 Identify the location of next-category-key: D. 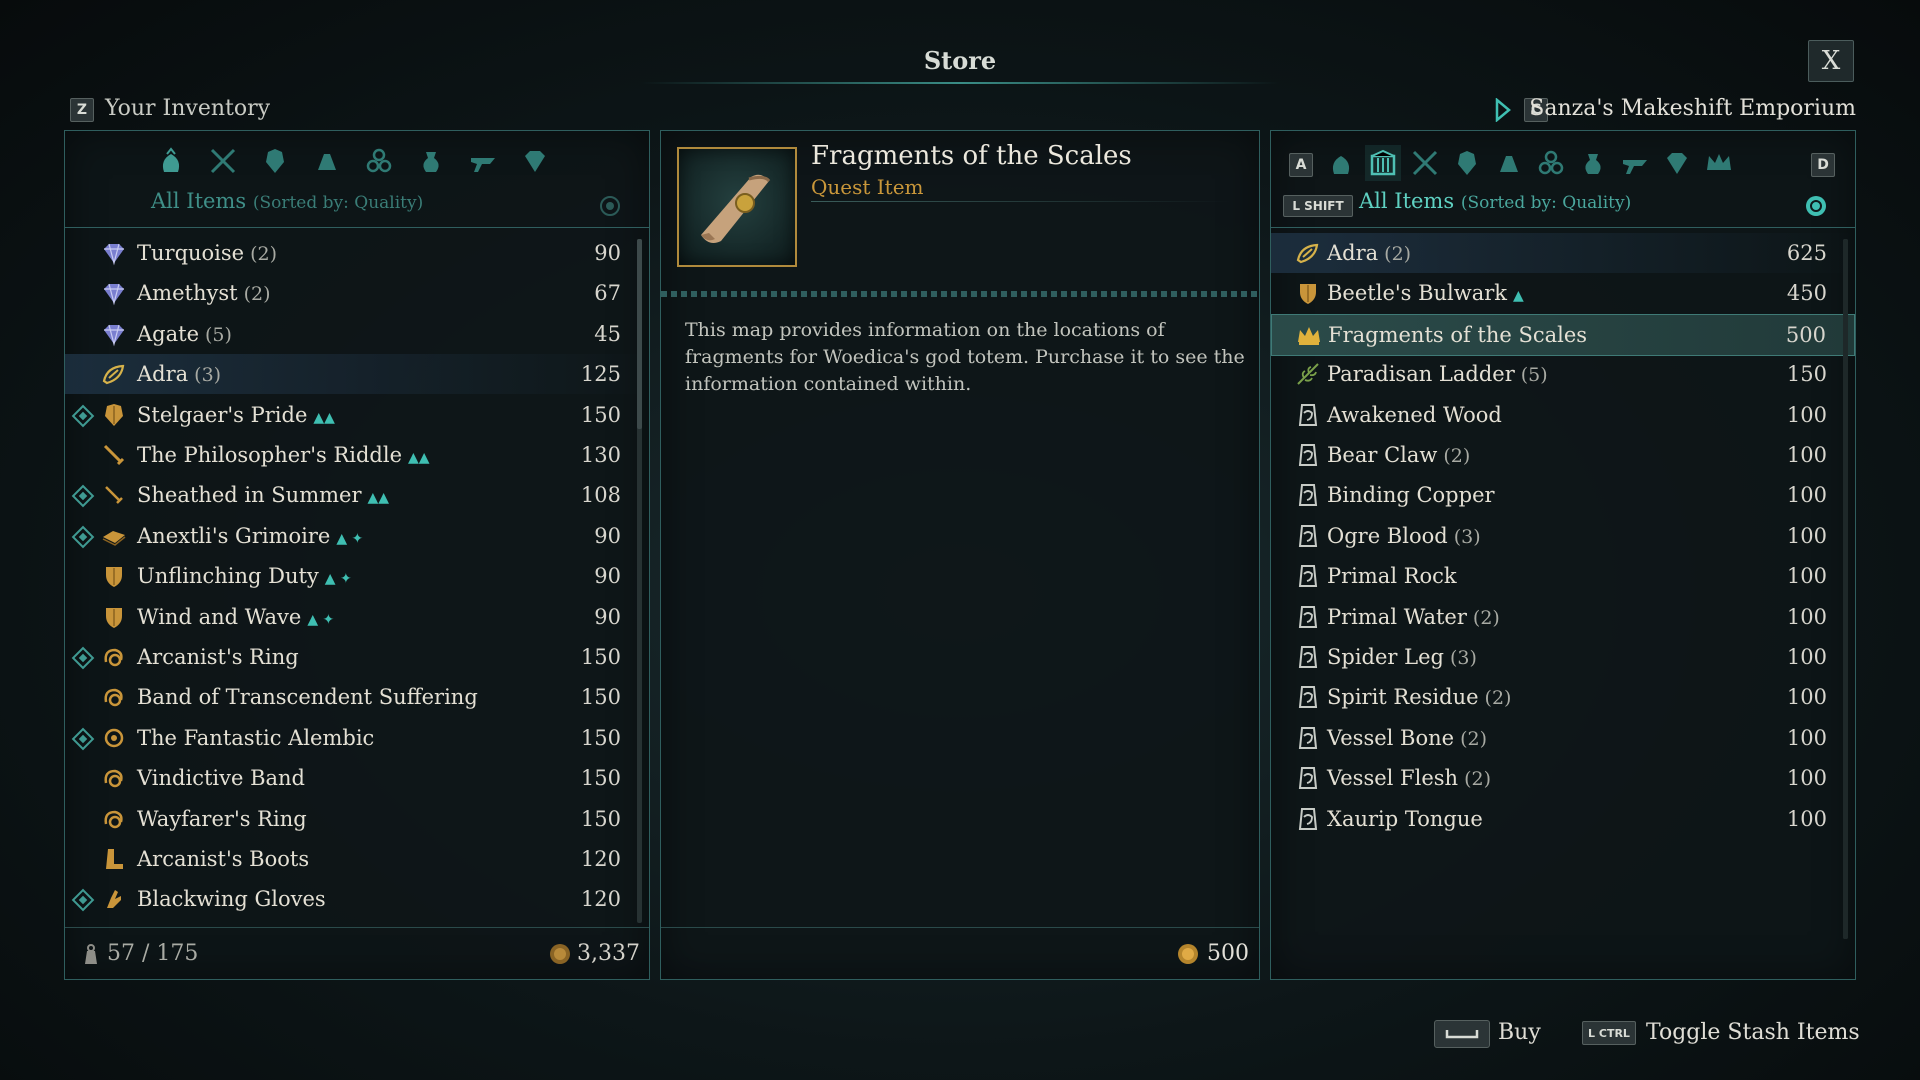
(1823, 165).